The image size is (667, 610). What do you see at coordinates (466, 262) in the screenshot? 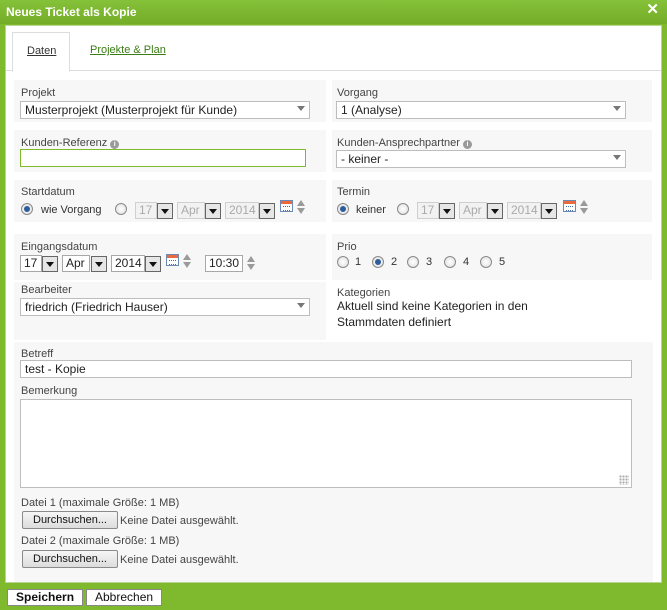
I see `prio-option-4: 4` at bounding box center [466, 262].